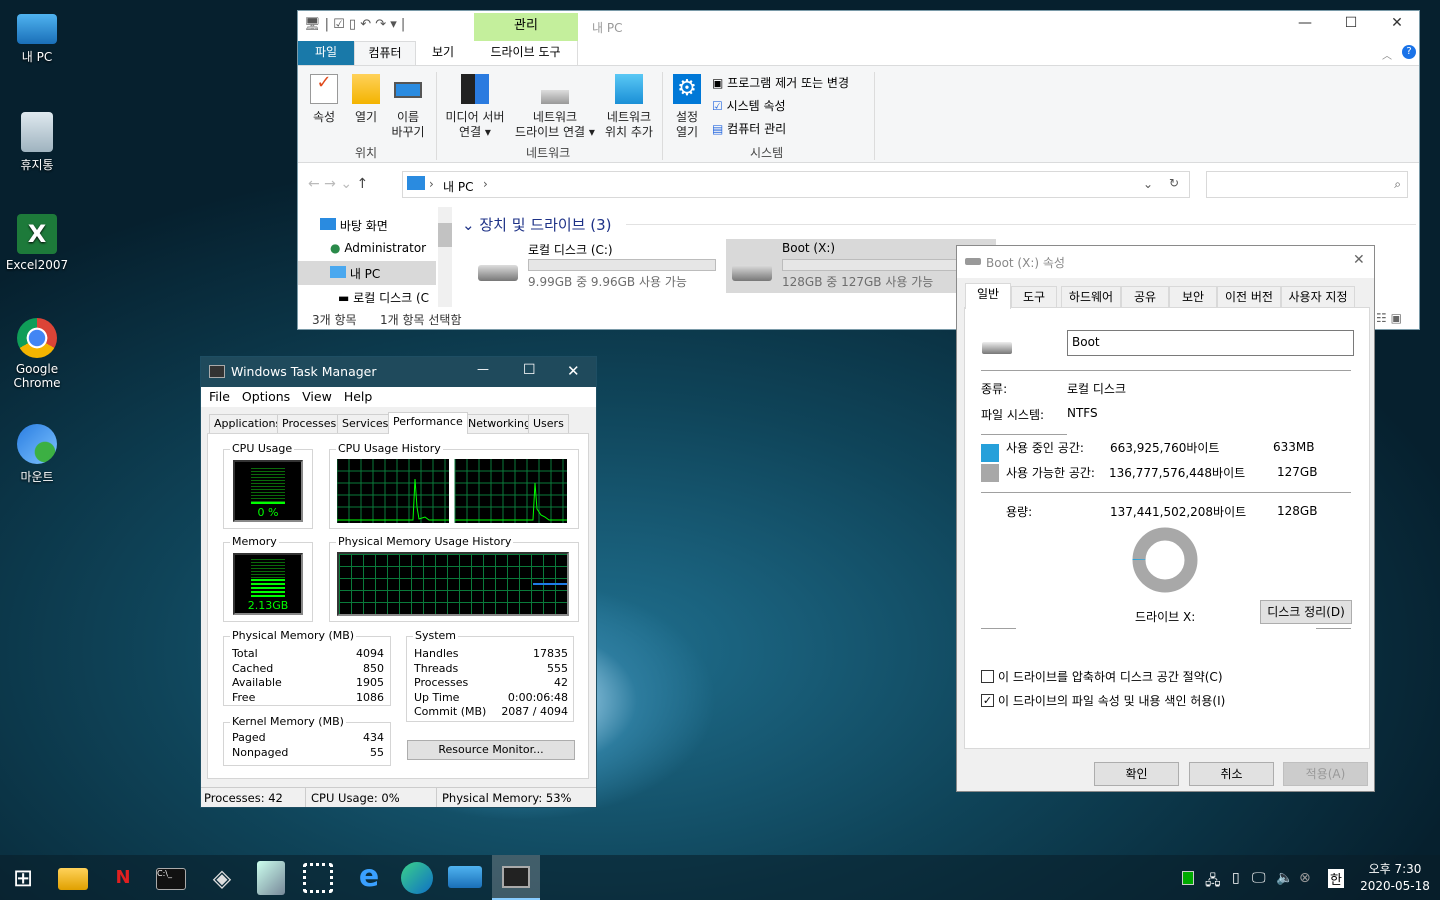 This screenshot has height=900, width=1440. I want to click on window-title: 내 PC, so click(607, 28).